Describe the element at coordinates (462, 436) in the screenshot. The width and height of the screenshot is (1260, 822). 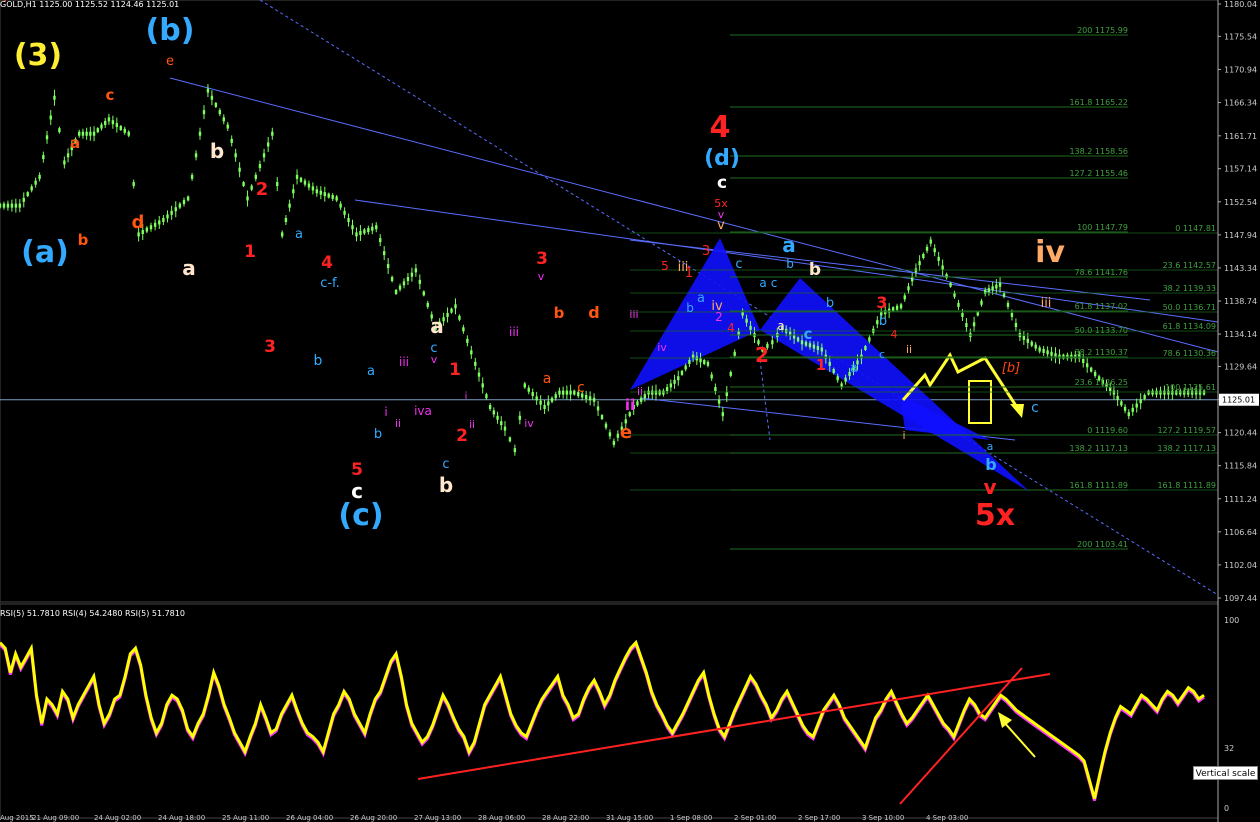
I see `wave-label: 2` at that location.